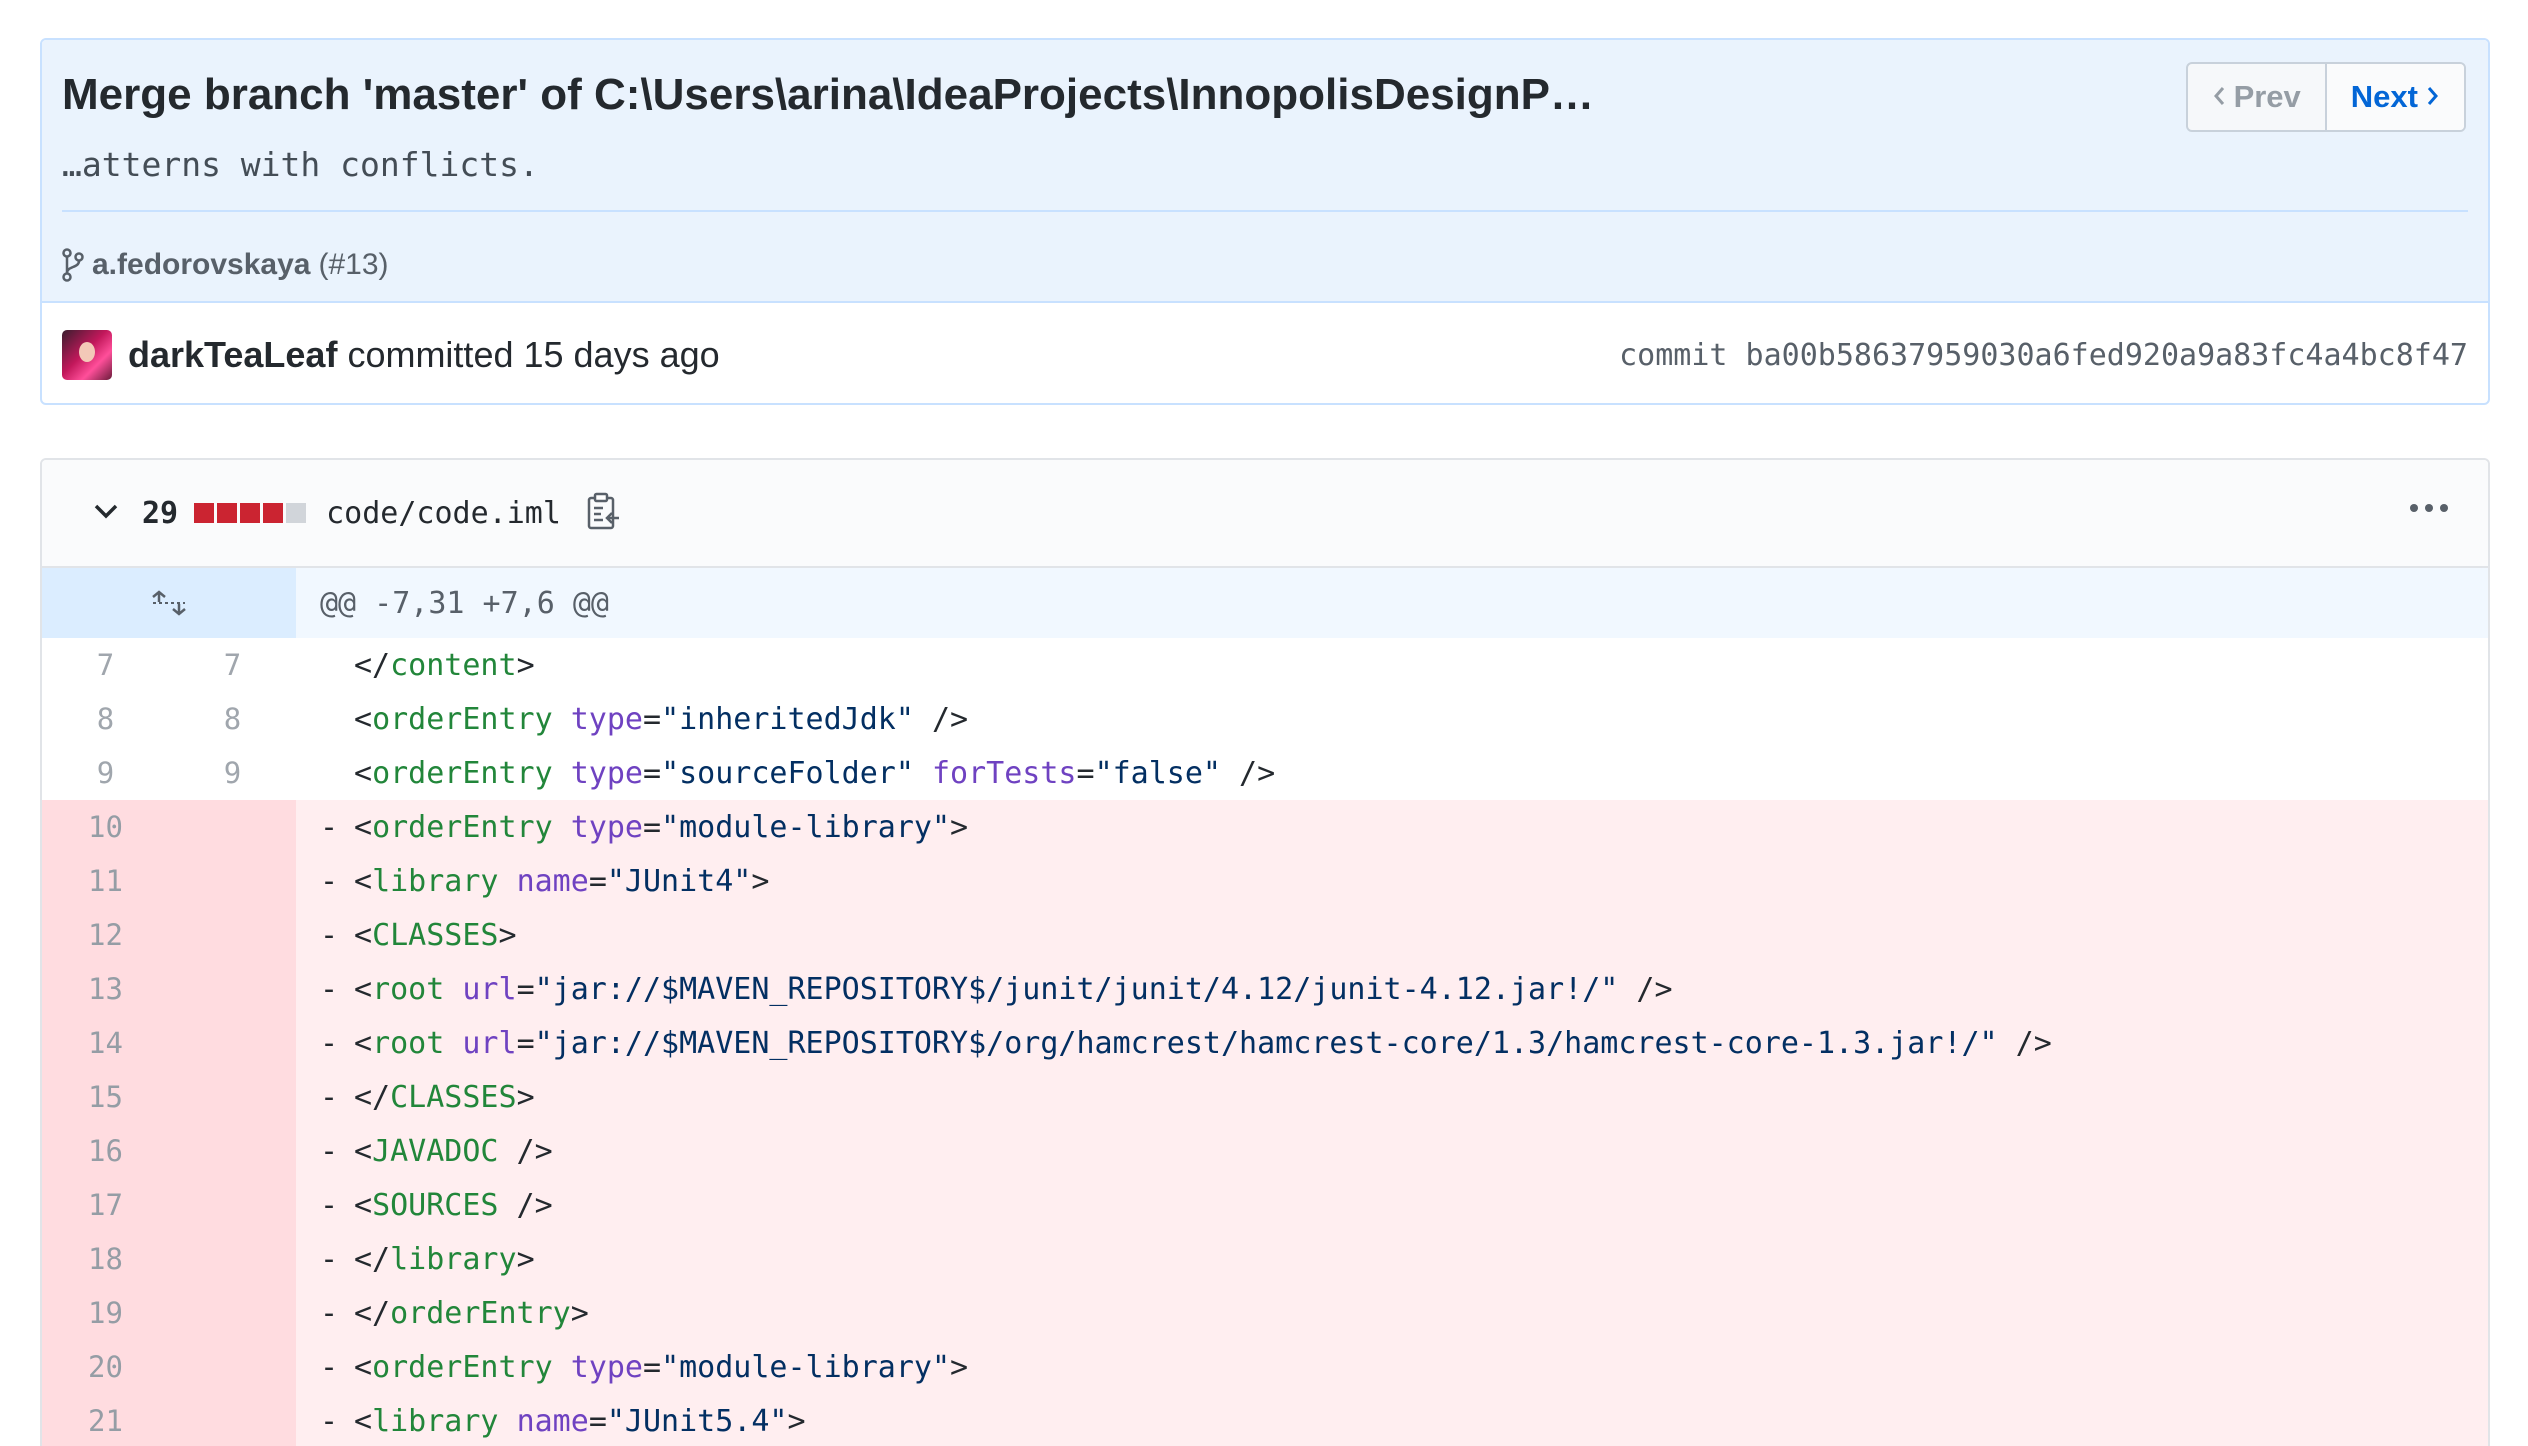  What do you see at coordinates (353, 265) in the screenshot?
I see `pull-request-link: (#13)` at bounding box center [353, 265].